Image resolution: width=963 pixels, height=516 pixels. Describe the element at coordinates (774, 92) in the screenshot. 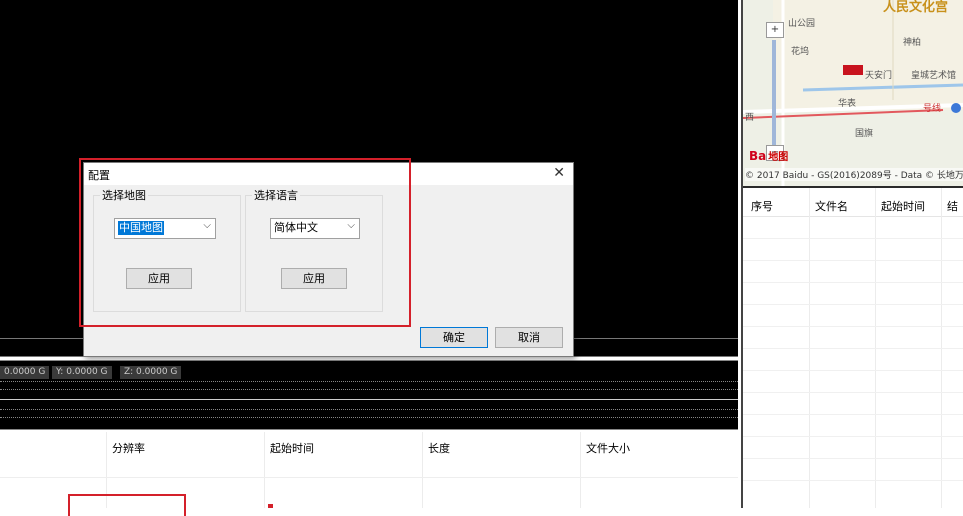

I see `zoom-slider-track` at that location.